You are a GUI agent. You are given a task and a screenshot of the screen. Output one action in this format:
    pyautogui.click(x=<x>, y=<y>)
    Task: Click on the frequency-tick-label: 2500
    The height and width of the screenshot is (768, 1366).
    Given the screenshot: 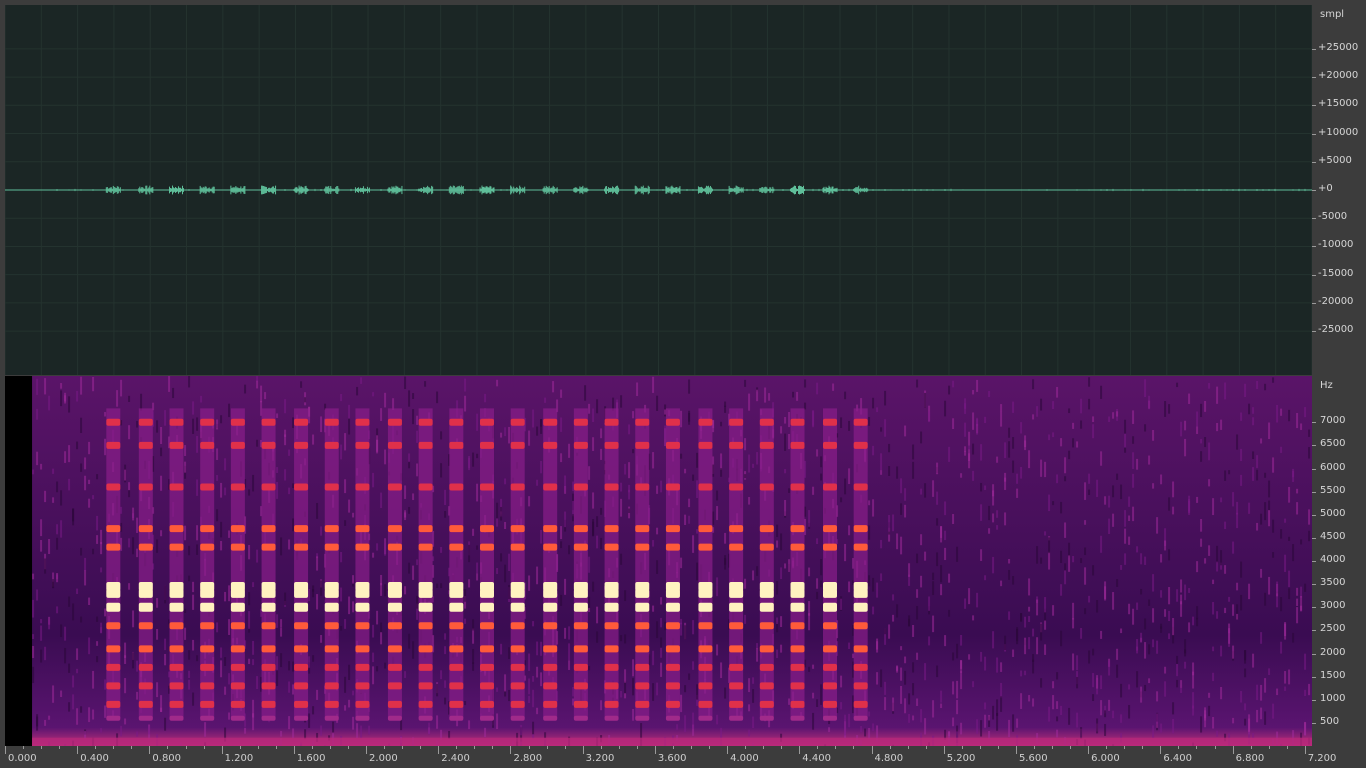 What is the action you would take?
    pyautogui.click(x=1333, y=629)
    